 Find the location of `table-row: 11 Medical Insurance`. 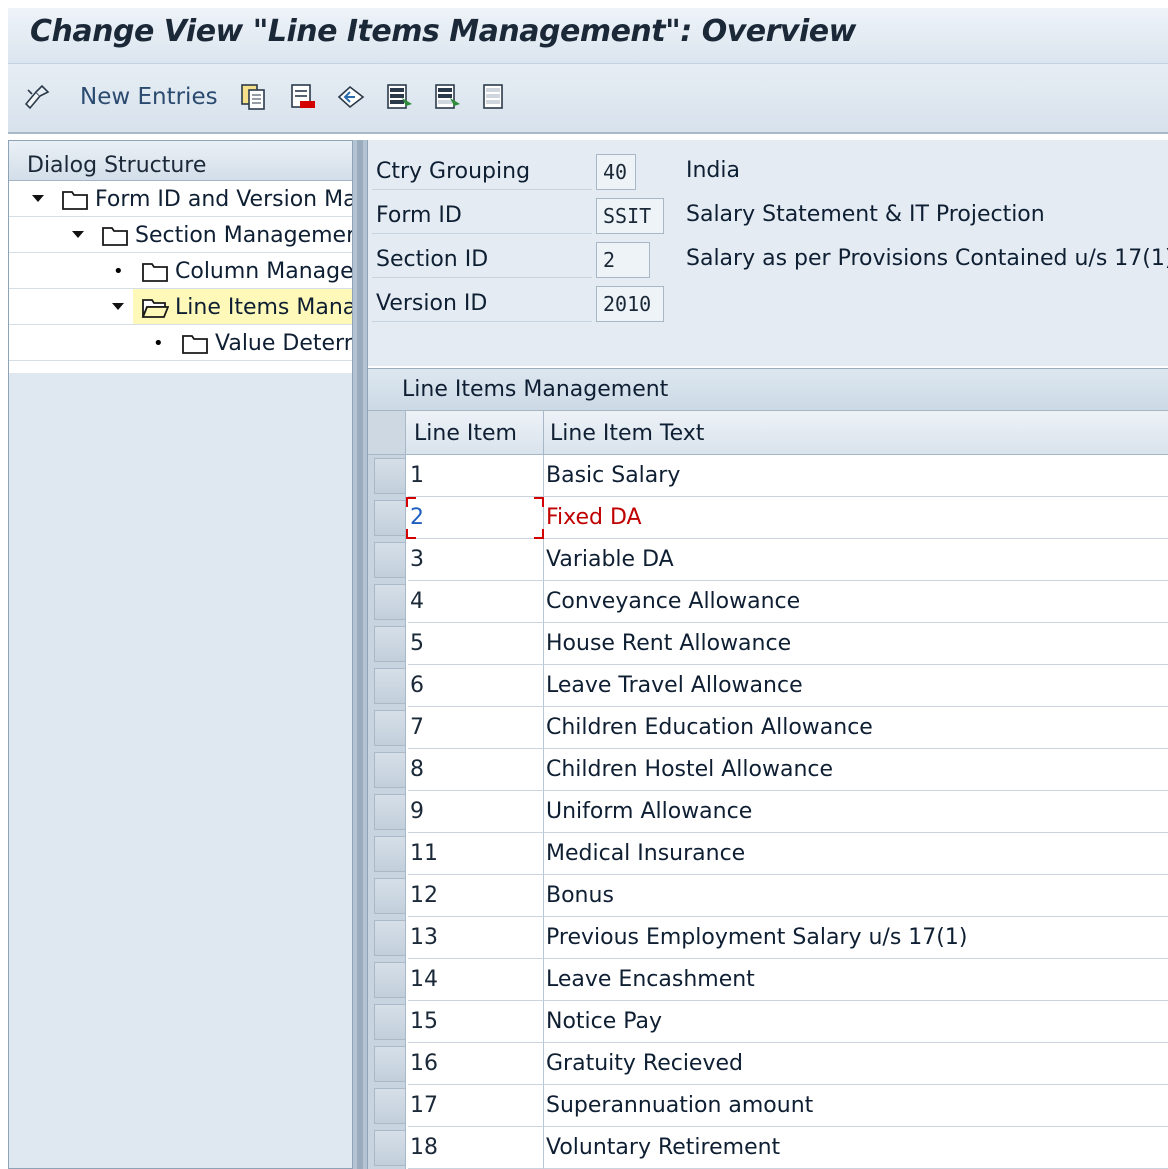

table-row: 11 Medical Insurance is located at coordinates (768, 854).